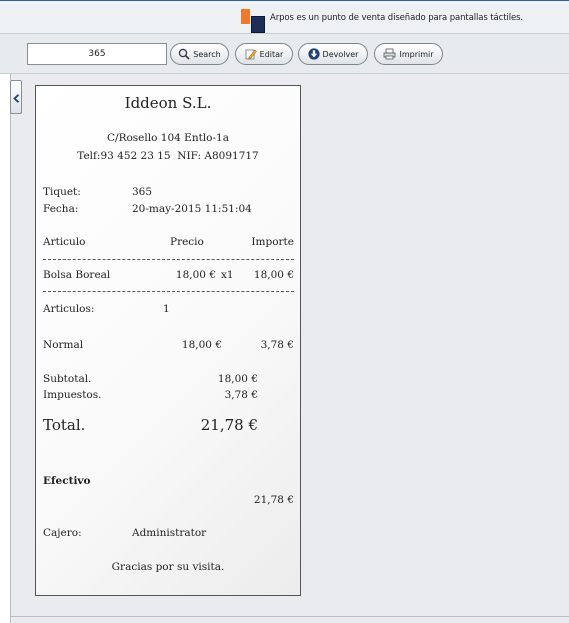  I want to click on search-button: Search, so click(199, 54).